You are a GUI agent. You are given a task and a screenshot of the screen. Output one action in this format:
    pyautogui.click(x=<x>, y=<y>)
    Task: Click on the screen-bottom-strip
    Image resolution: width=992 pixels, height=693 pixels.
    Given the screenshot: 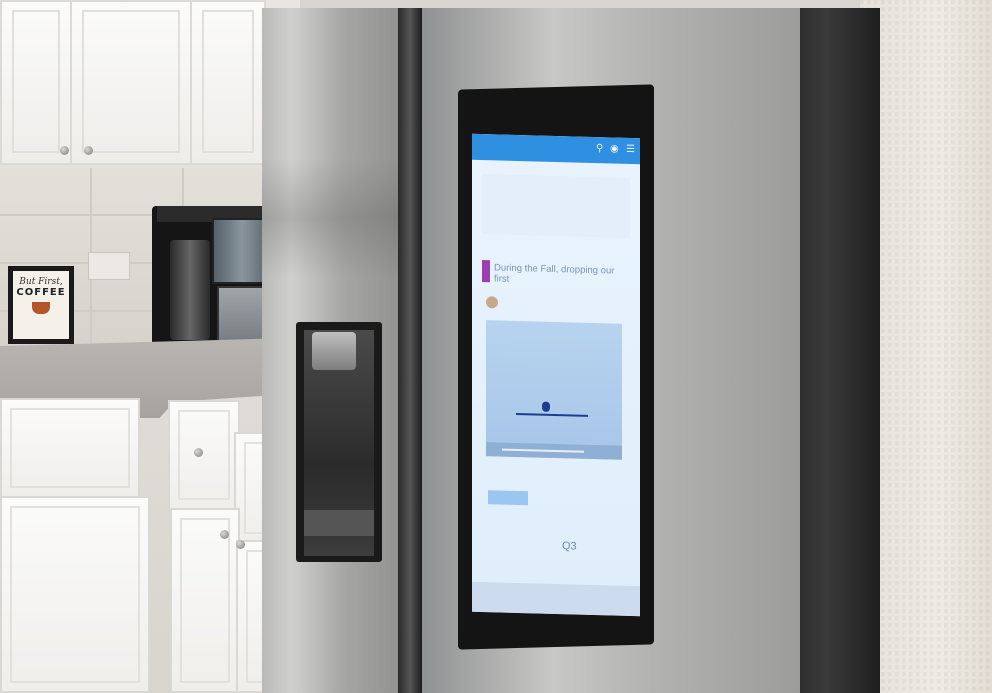 What is the action you would take?
    pyautogui.click(x=556, y=599)
    